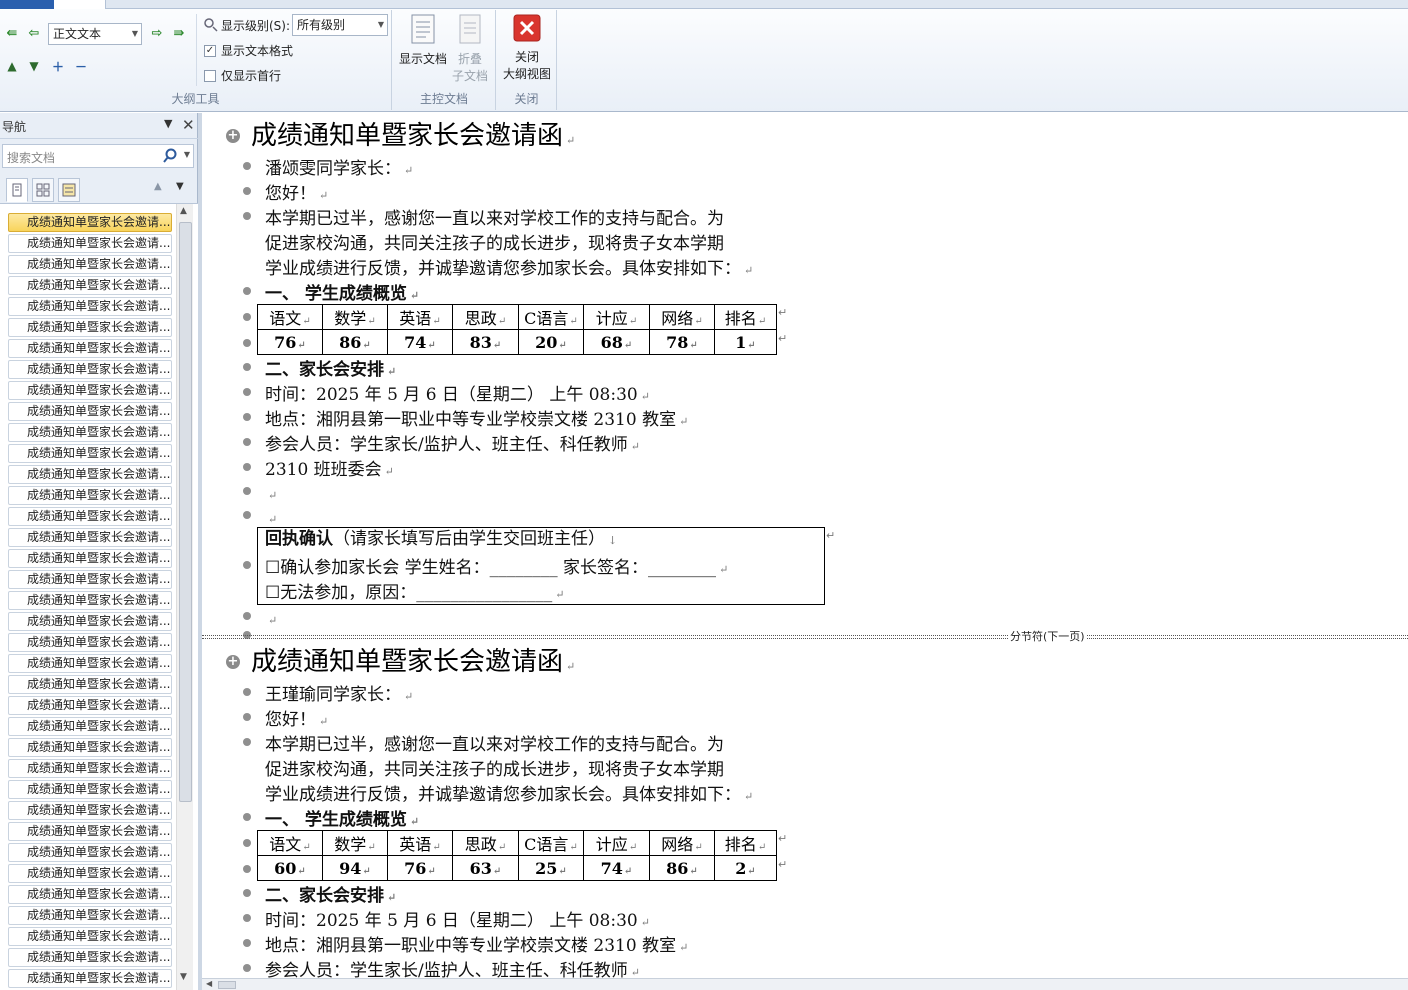 Image resolution: width=1408 pixels, height=990 pixels. What do you see at coordinates (527, 48) in the screenshot?
I see `close-outline-view-button: 关闭 大纲视图` at bounding box center [527, 48].